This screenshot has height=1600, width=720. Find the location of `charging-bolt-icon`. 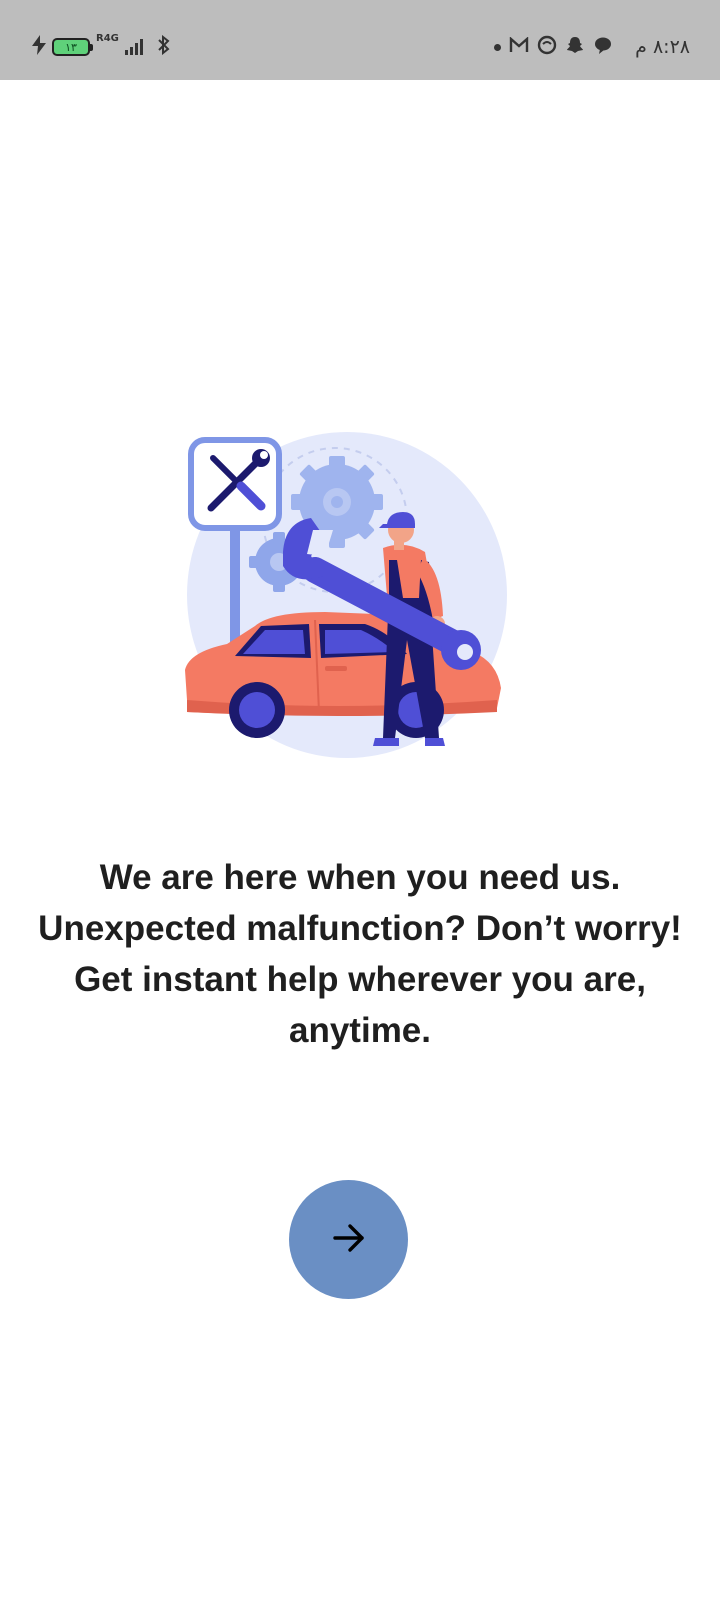

charging-bolt-icon is located at coordinates (39, 47).